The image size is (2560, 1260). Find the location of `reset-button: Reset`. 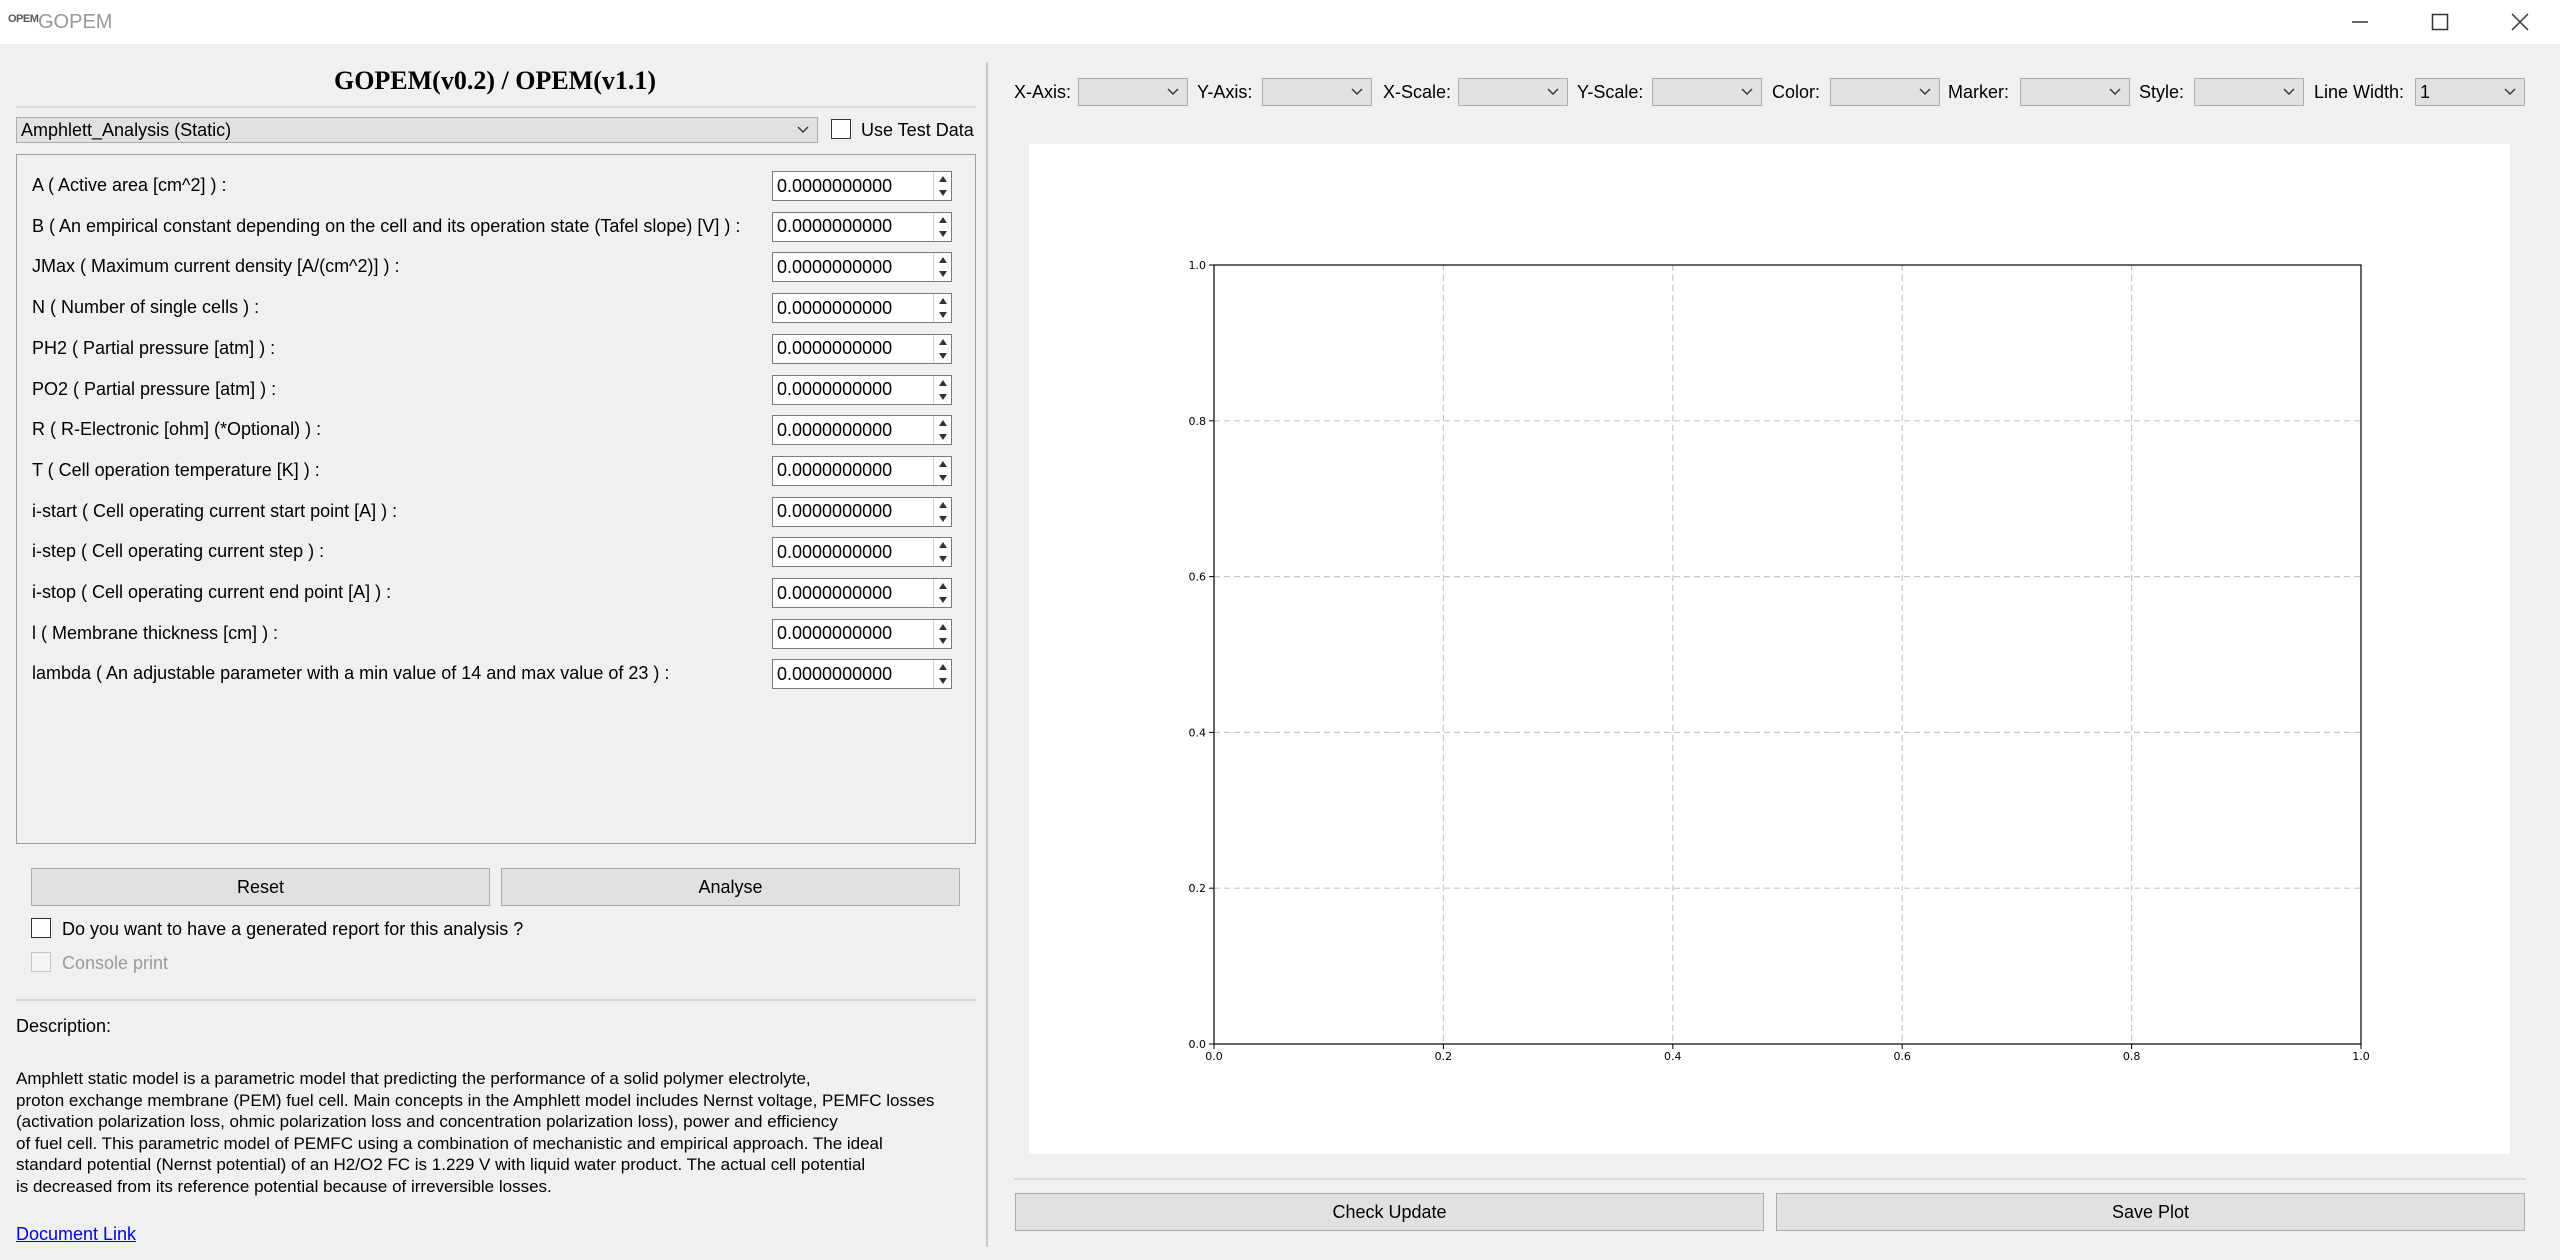

reset-button: Reset is located at coordinates (260, 887).